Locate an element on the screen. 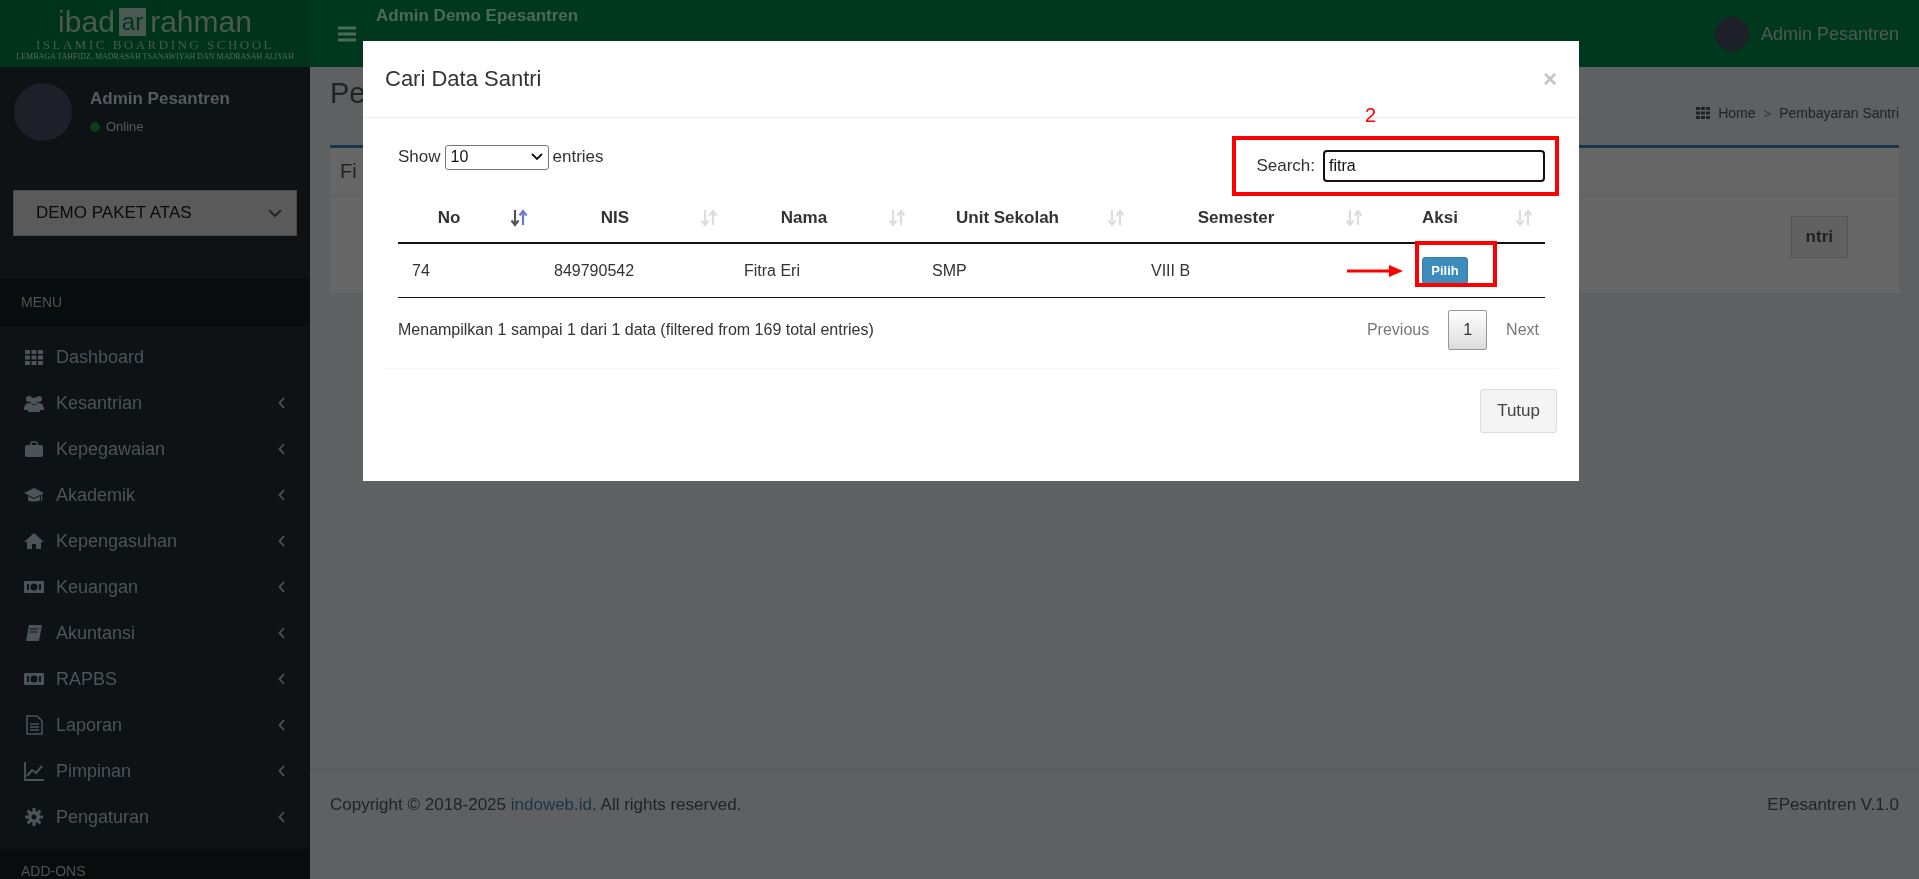  book-icon is located at coordinates (34, 633).